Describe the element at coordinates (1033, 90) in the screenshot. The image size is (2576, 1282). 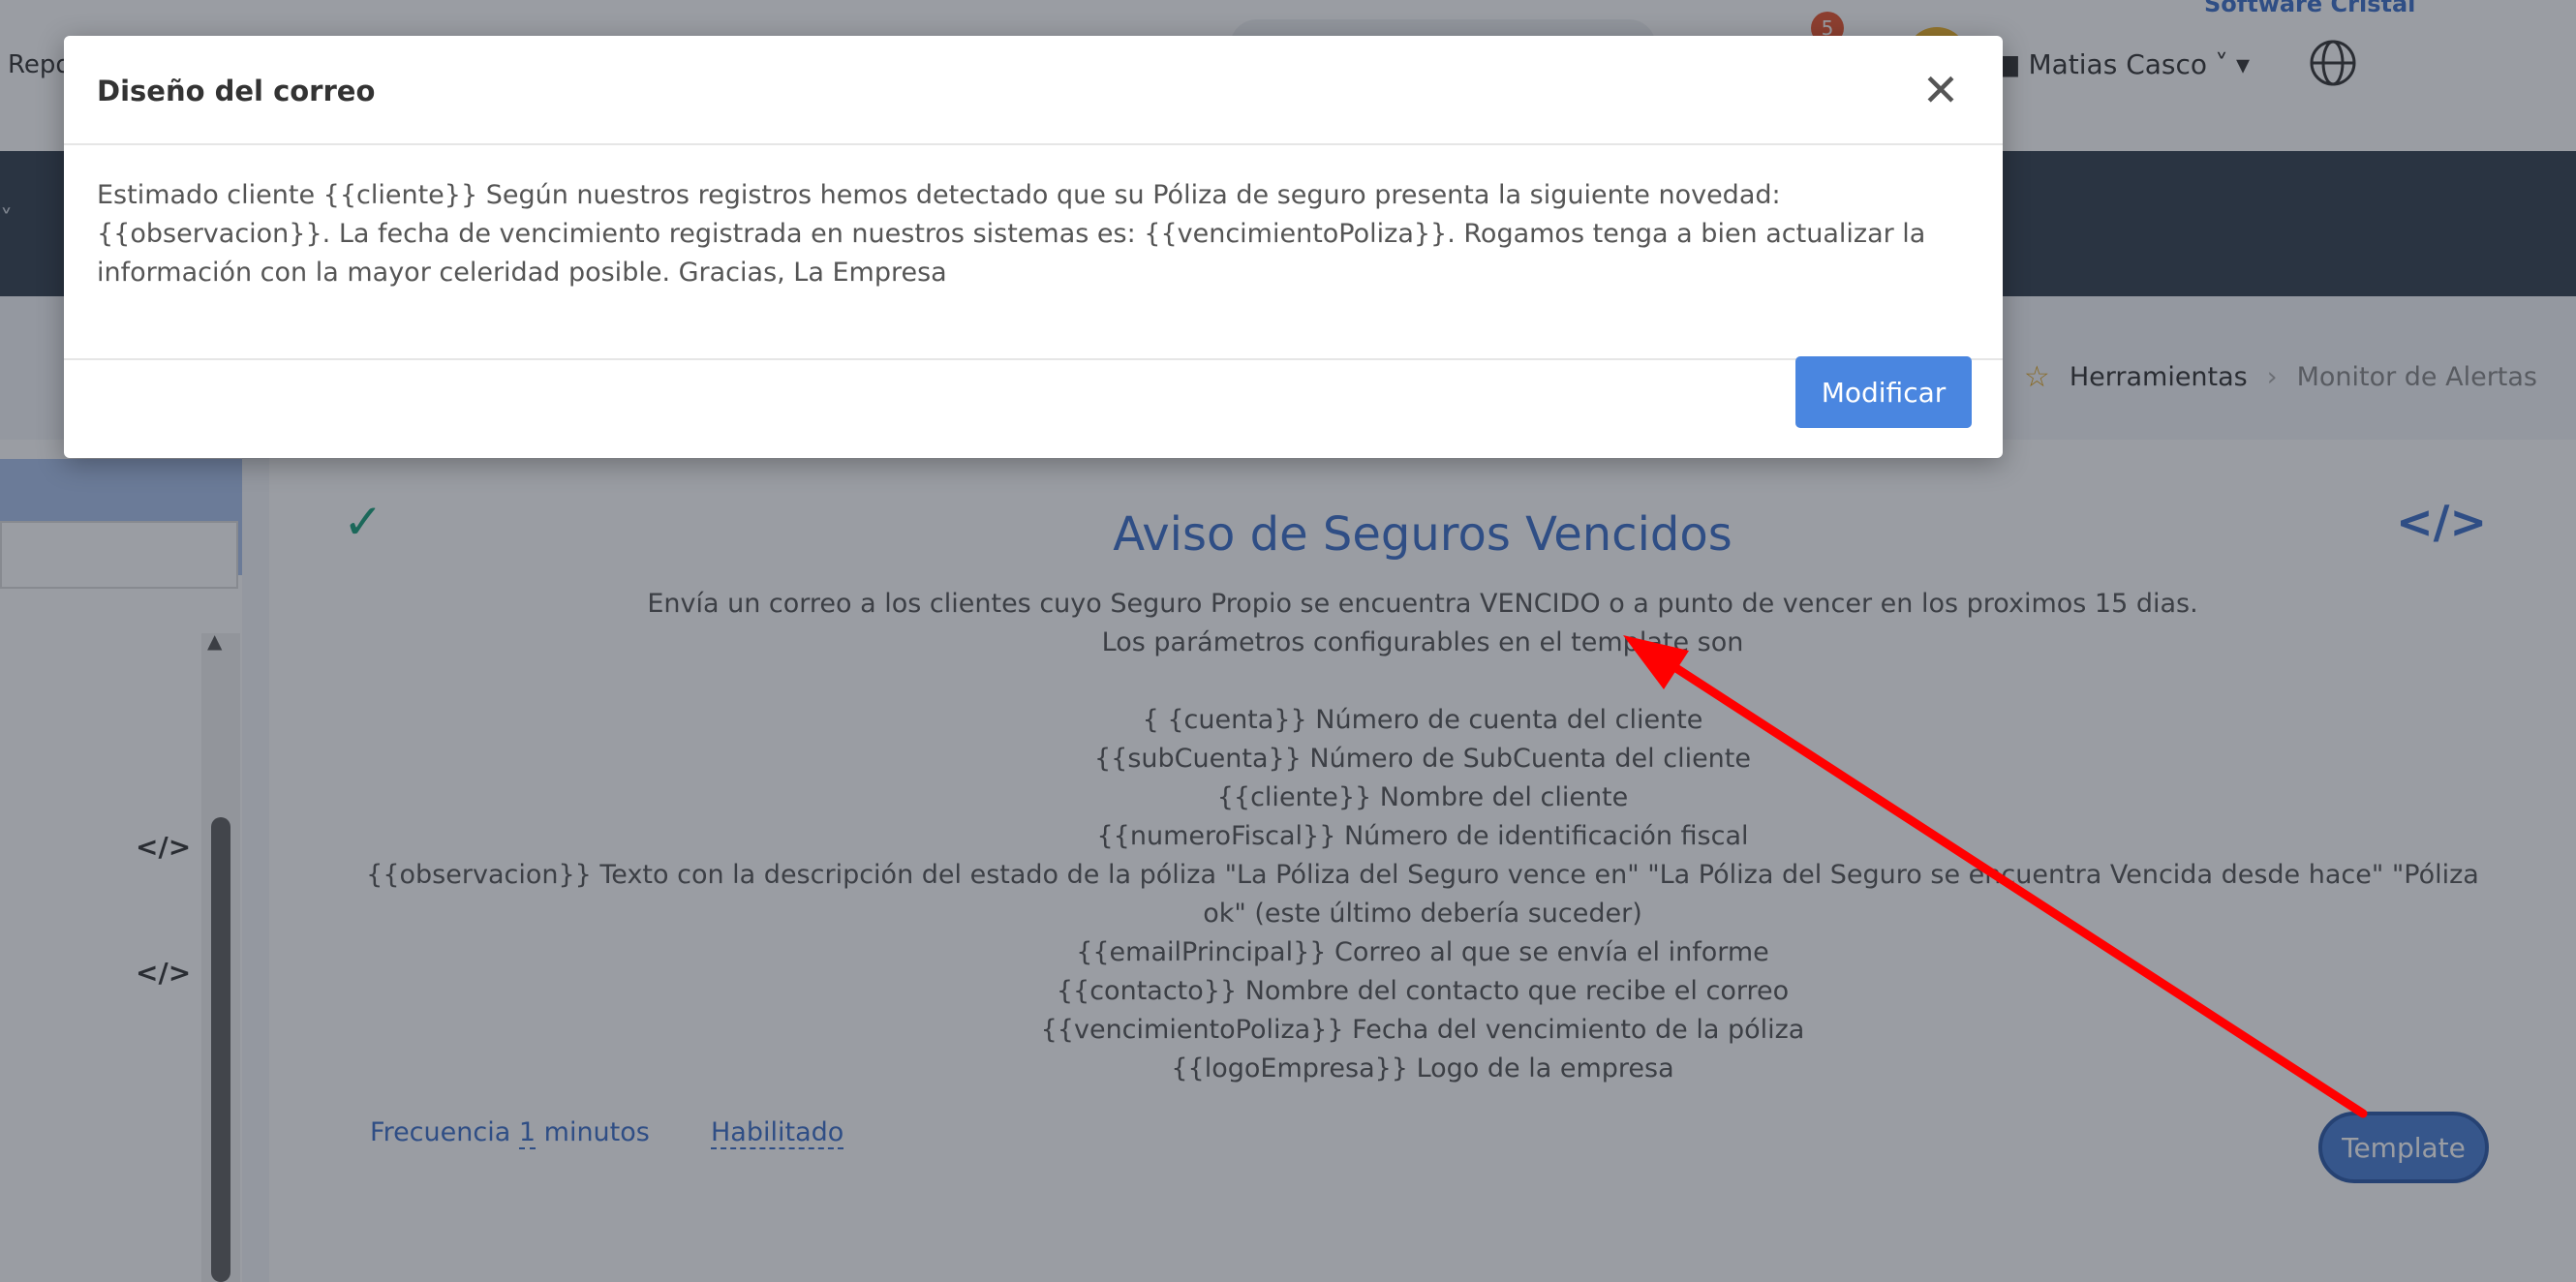
I see `modal-header: Diseño del correo ✕` at that location.